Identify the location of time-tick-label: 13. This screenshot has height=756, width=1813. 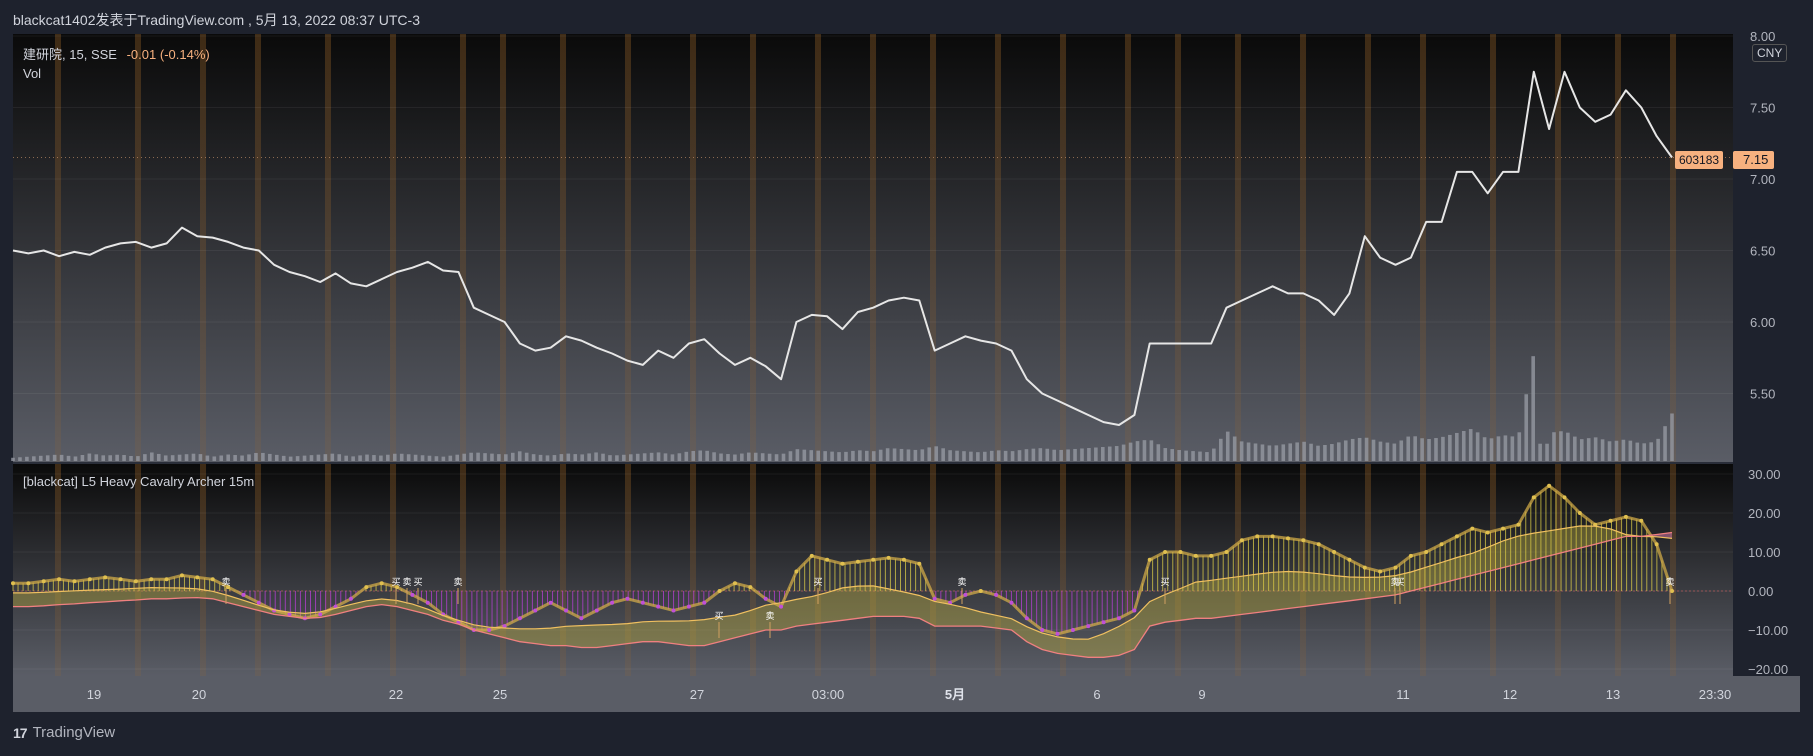
(1613, 694).